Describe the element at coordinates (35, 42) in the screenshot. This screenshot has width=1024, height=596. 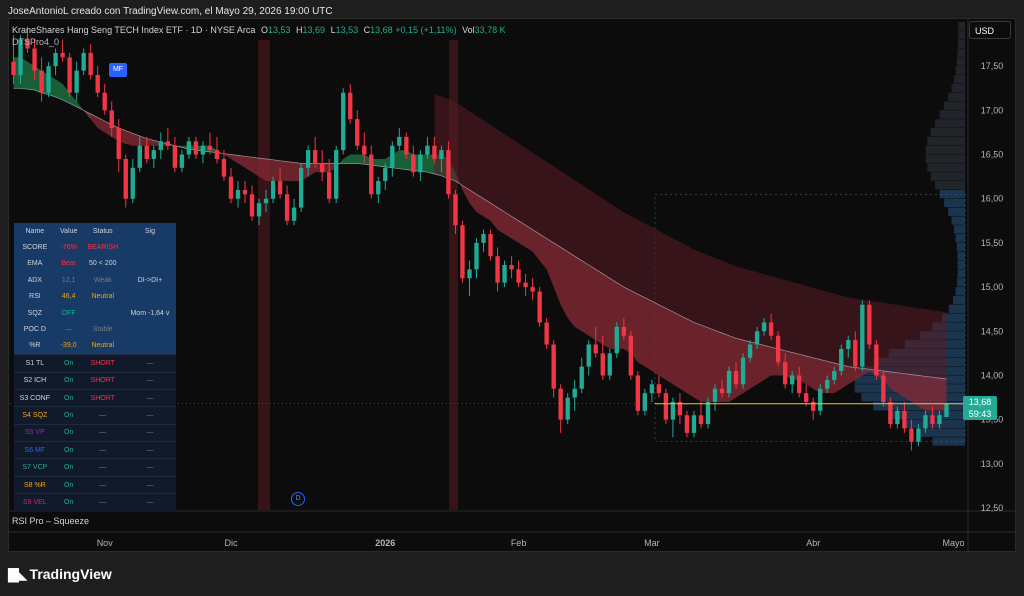
I see `indicator-name: DTSPro4_0` at that location.